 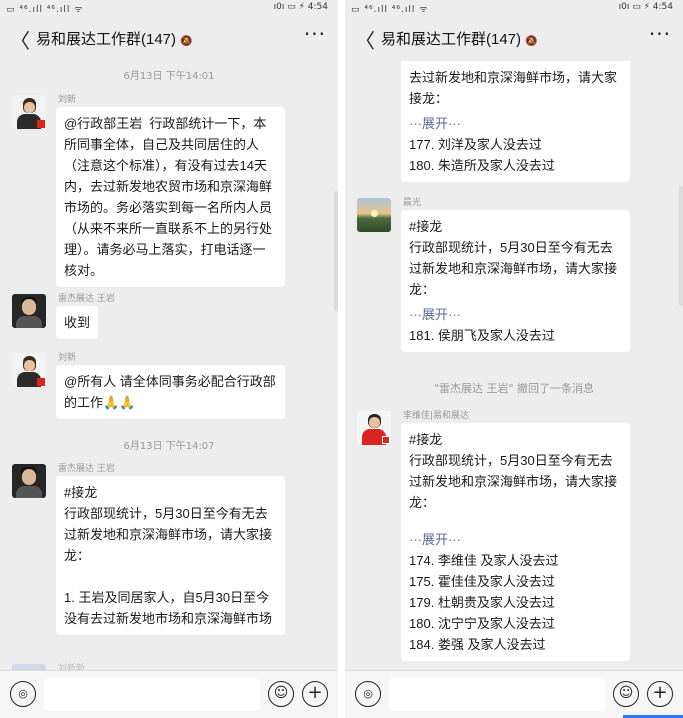 What do you see at coordinates (482, 581) in the screenshot?
I see `relay-entry: 175. 霍佳佳及家人没去过` at bounding box center [482, 581].